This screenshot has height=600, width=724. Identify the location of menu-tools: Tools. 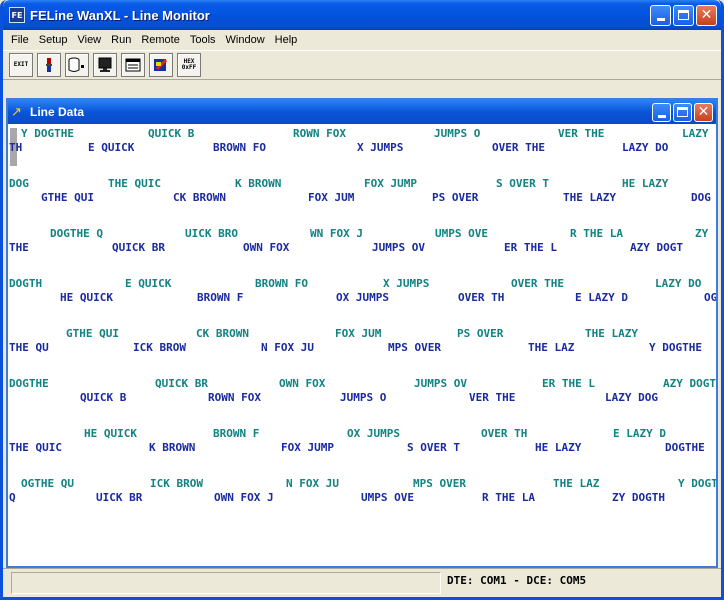
(203, 40).